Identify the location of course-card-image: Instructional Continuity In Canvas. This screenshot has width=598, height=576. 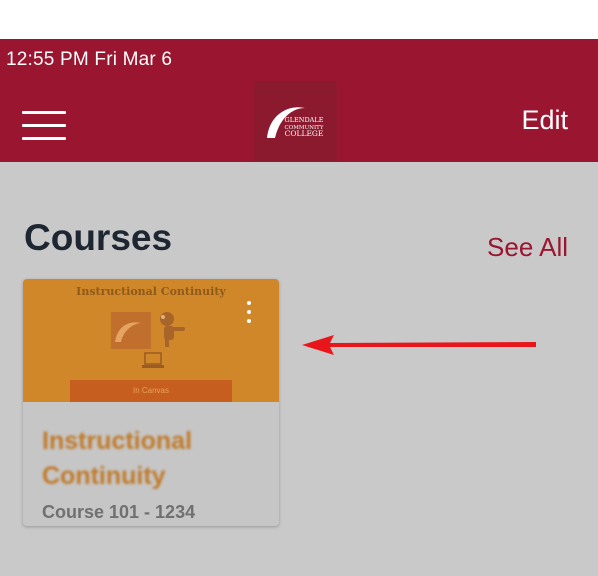
(151, 340).